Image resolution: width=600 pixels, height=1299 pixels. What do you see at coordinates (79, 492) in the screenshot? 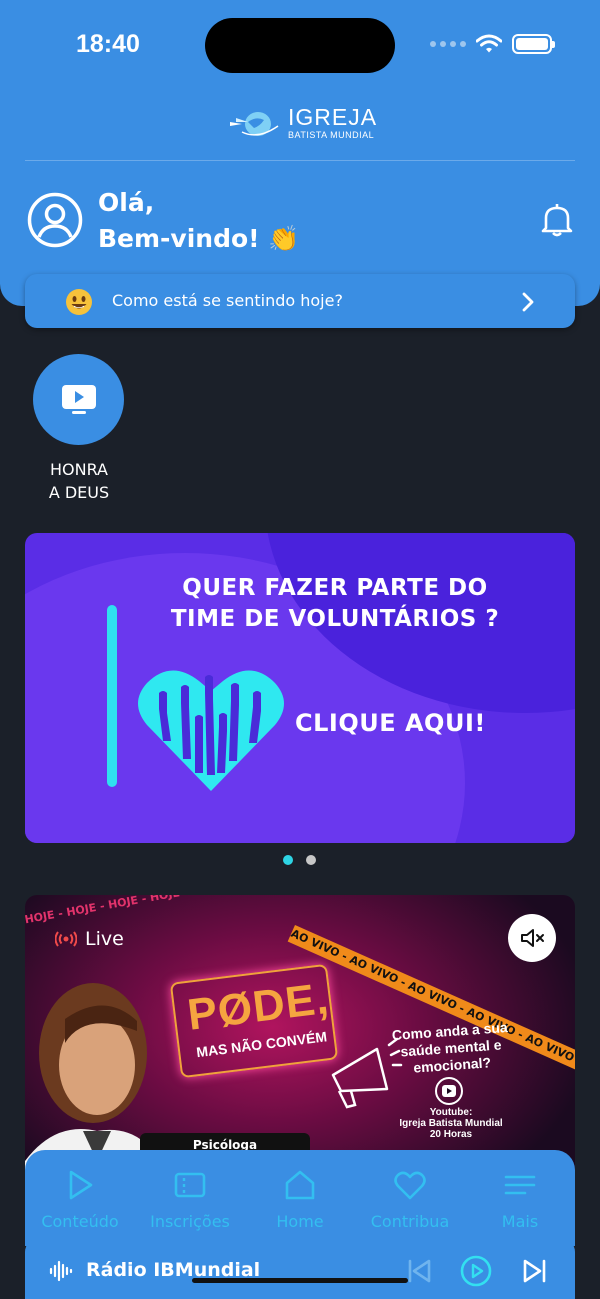
I see `shortcut-label-line2: A DEUS` at bounding box center [79, 492].